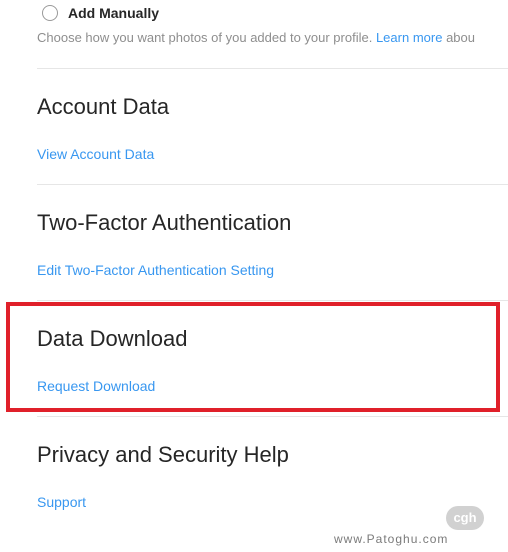 Image resolution: width=508 pixels, height=552 pixels. I want to click on watermark-logo-icon: cgh, so click(465, 518).